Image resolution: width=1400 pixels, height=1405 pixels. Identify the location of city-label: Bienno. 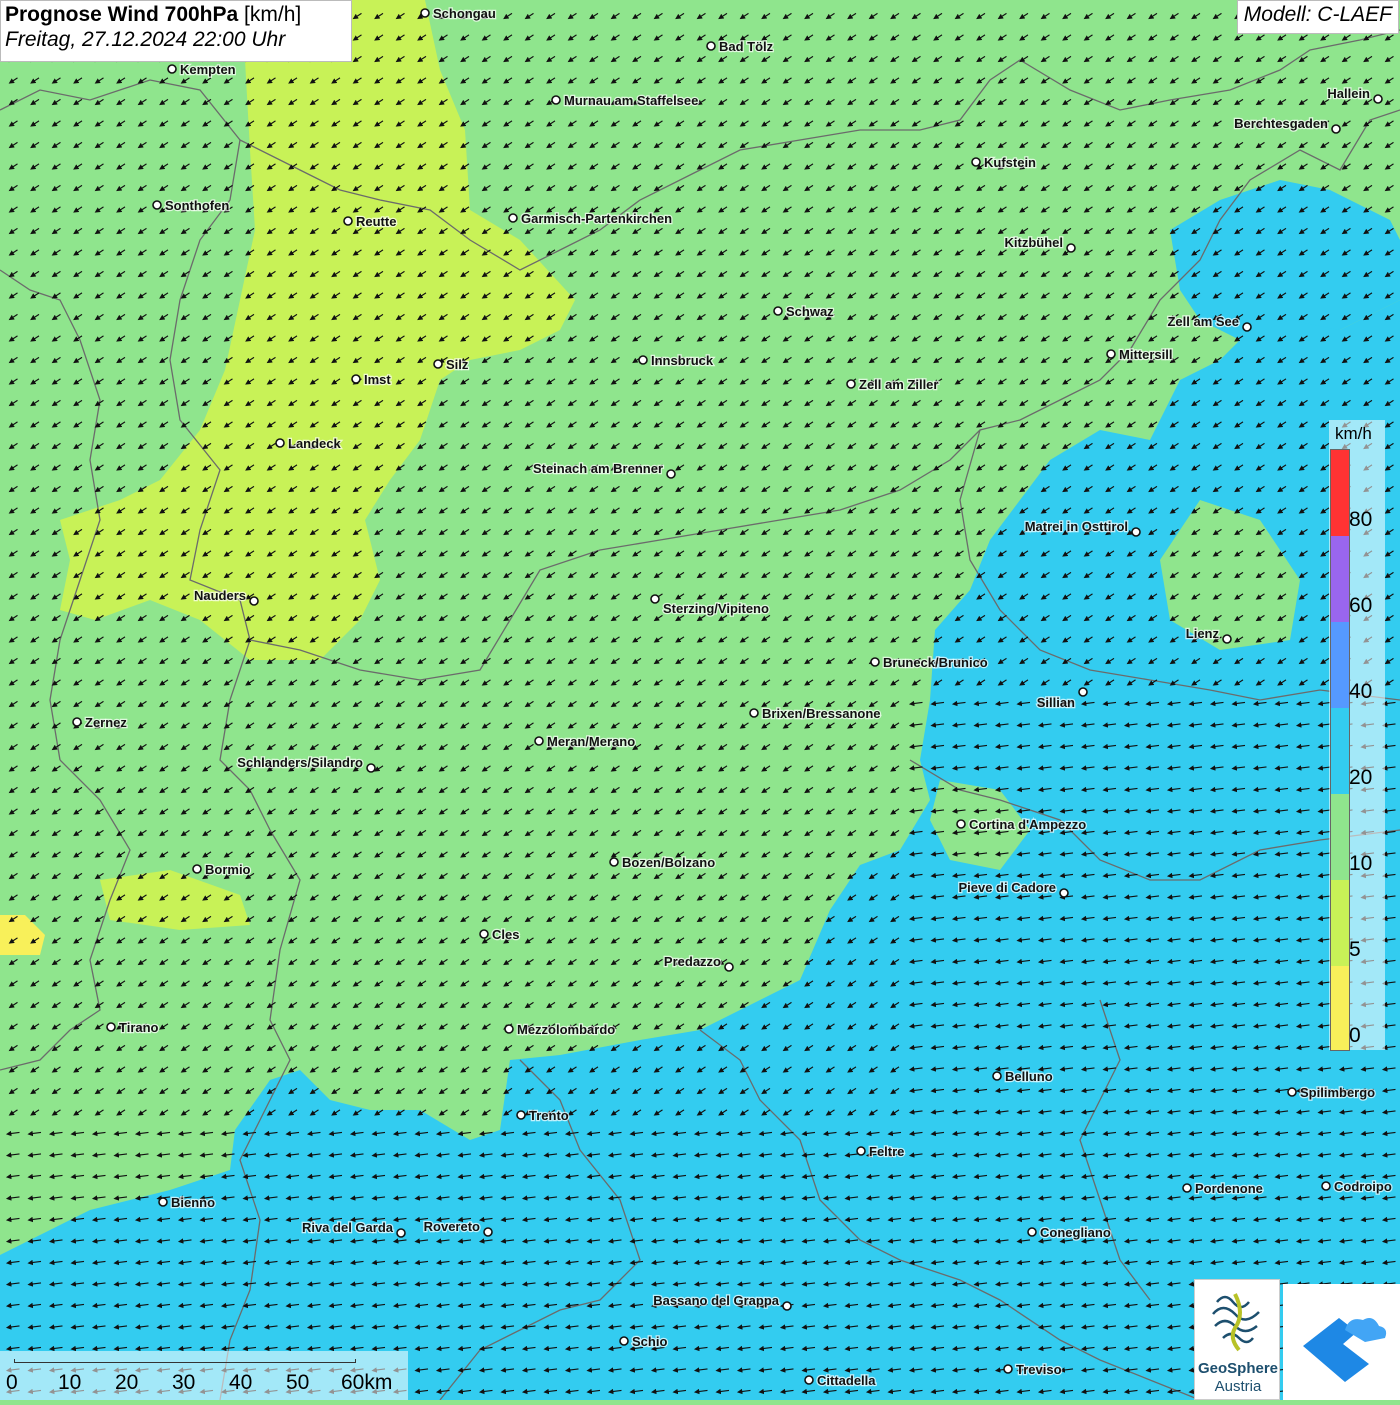
(193, 1202).